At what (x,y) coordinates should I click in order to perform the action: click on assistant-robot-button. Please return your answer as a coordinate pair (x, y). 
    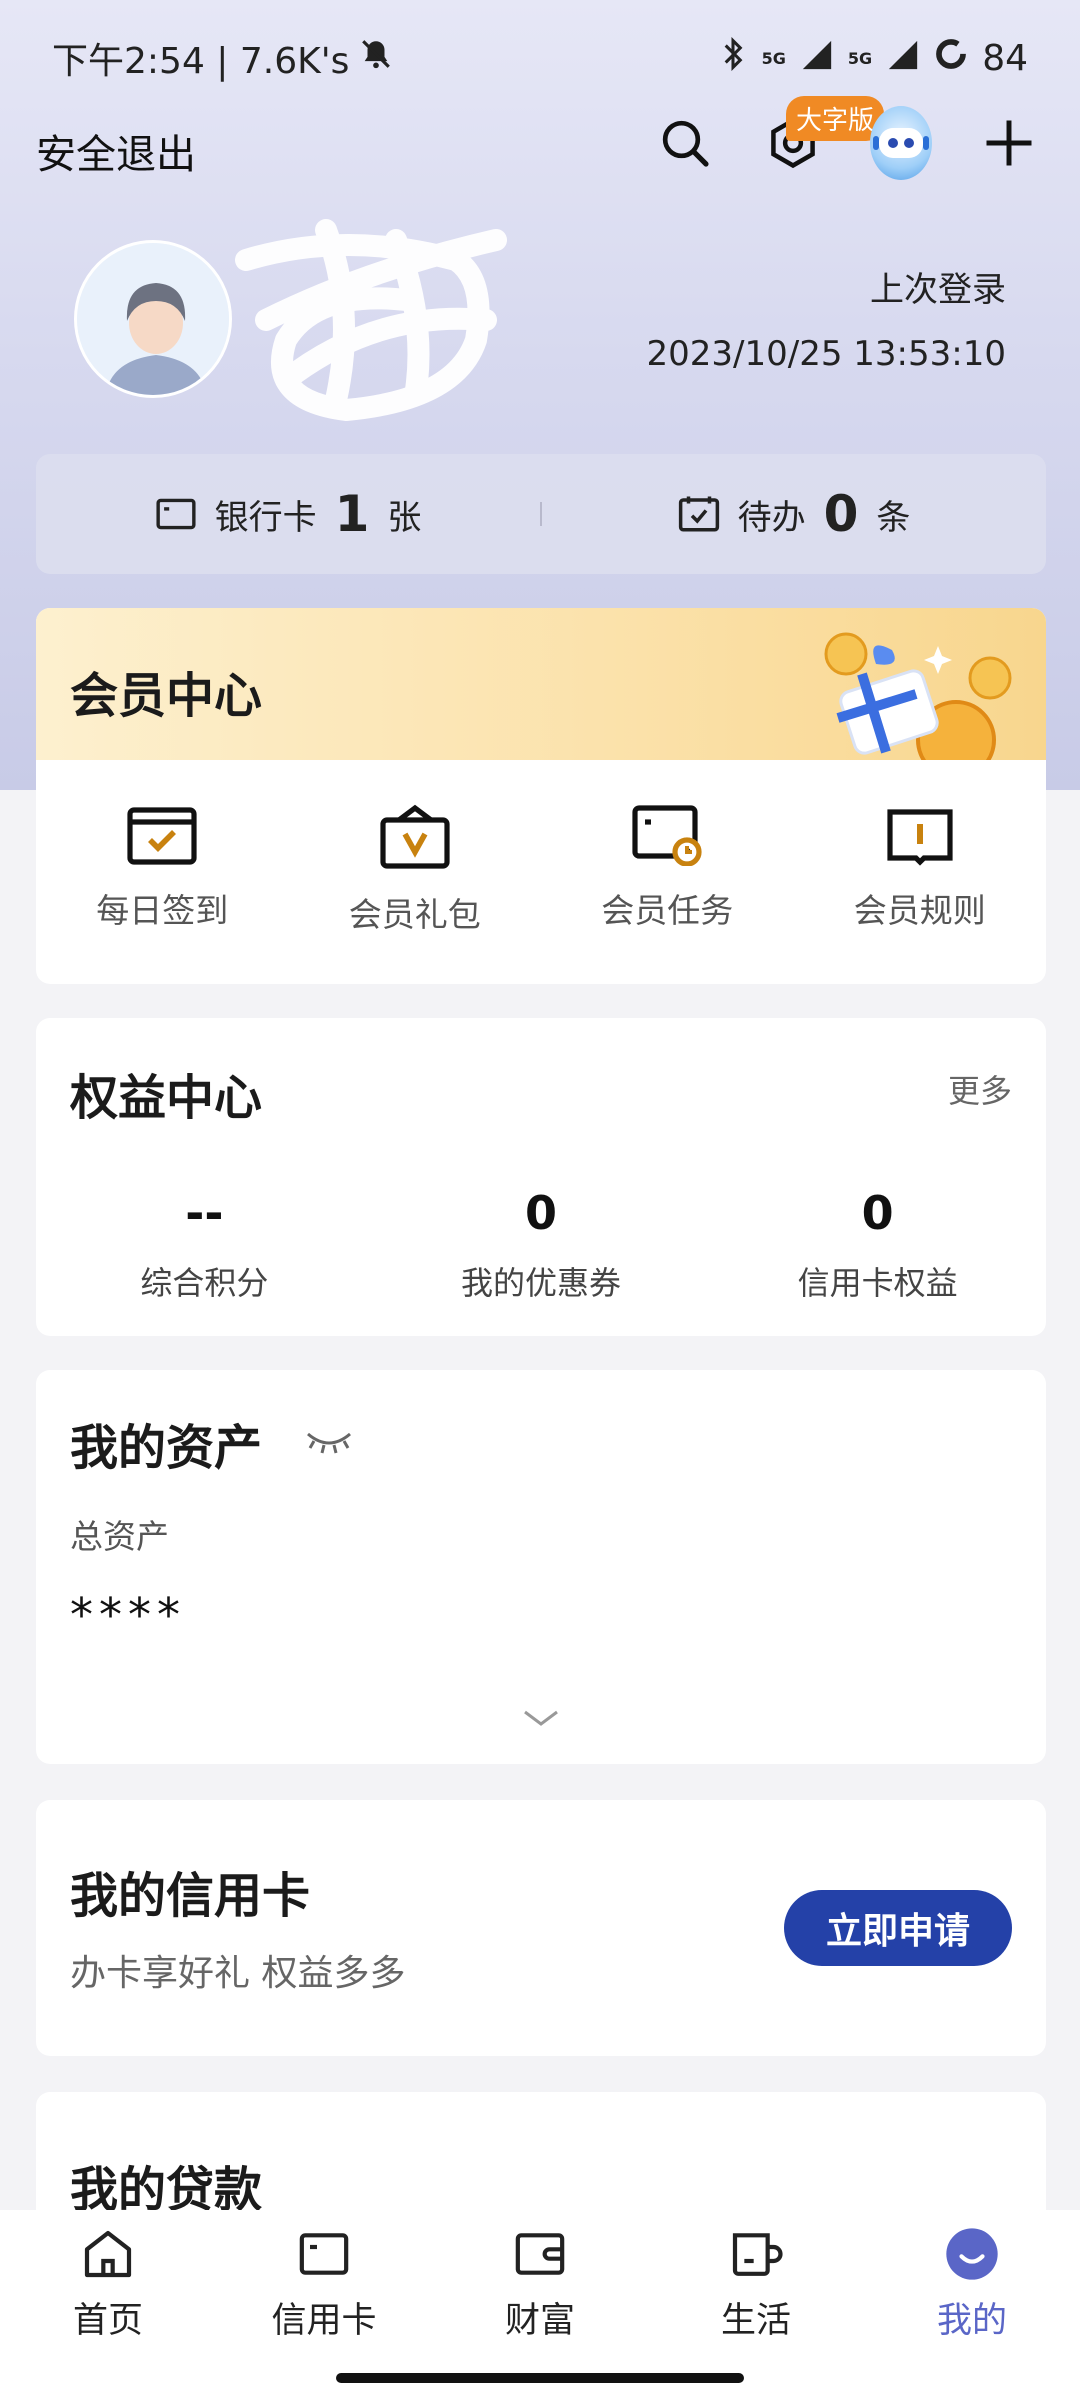
    Looking at the image, I should click on (901, 143).